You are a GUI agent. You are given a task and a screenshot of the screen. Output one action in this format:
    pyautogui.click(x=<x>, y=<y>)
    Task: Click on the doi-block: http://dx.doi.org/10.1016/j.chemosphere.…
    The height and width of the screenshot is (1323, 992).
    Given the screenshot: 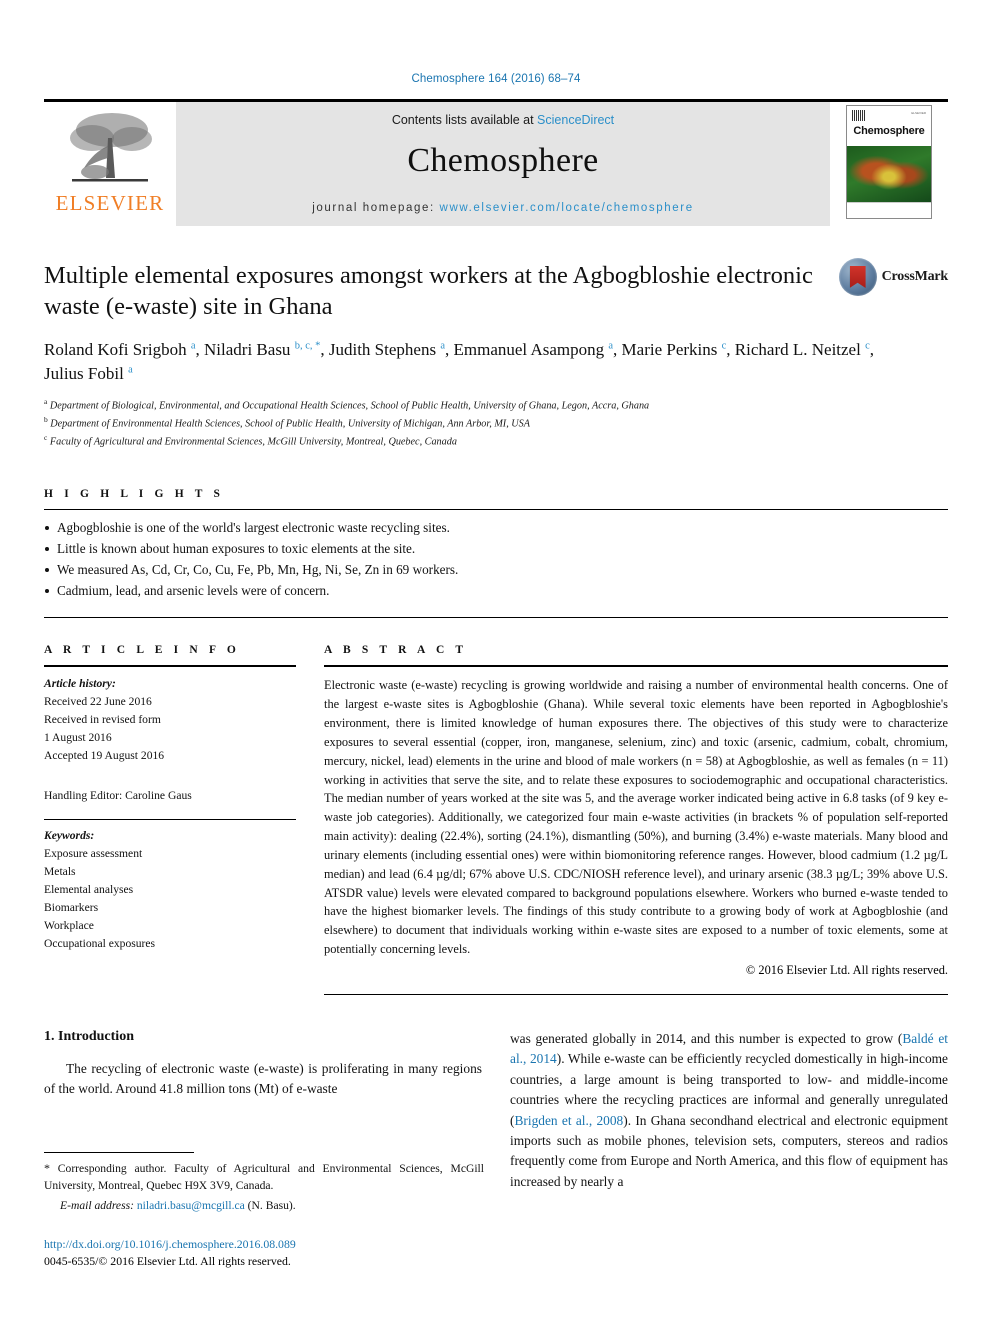 What is the action you would take?
    pyautogui.click(x=264, y=1253)
    